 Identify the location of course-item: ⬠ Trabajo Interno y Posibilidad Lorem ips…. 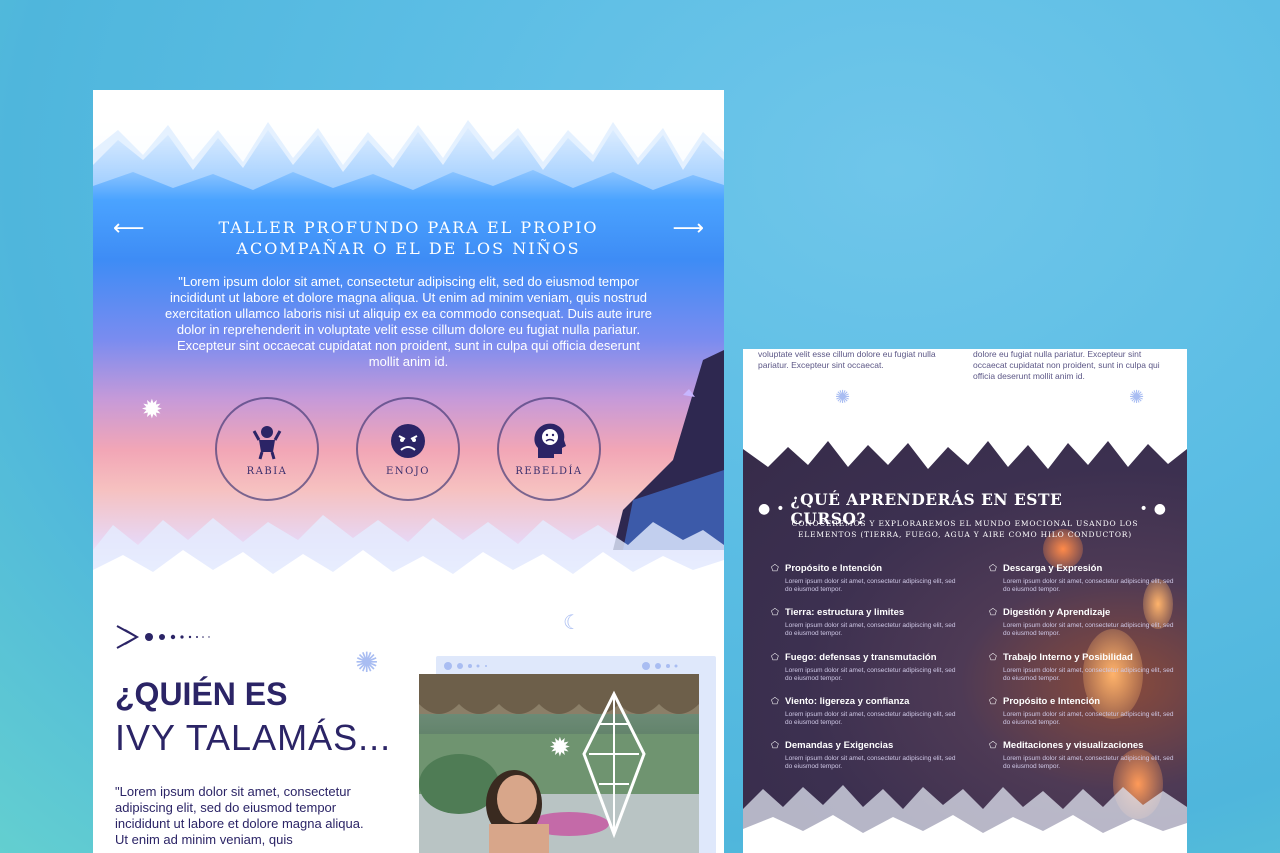
(1084, 667).